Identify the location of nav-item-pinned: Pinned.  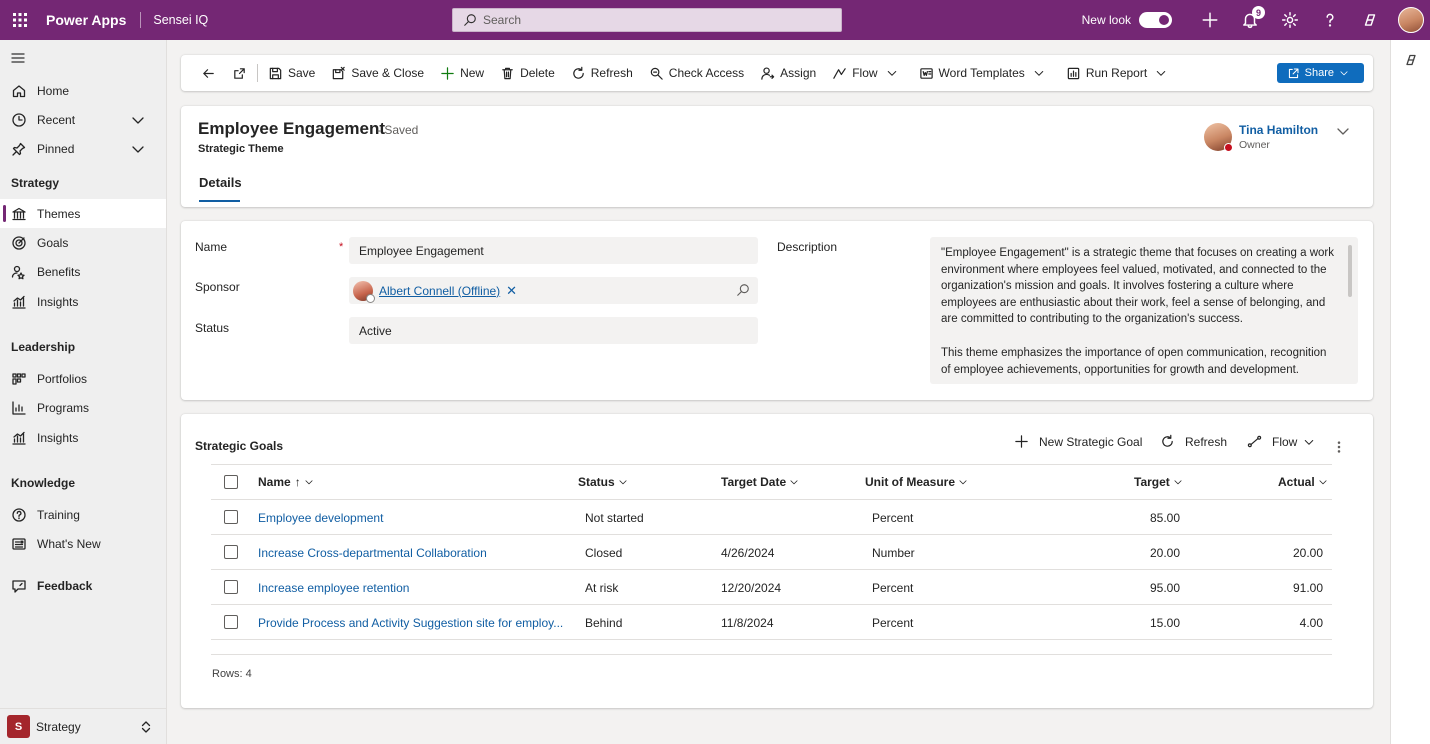
(83, 148).